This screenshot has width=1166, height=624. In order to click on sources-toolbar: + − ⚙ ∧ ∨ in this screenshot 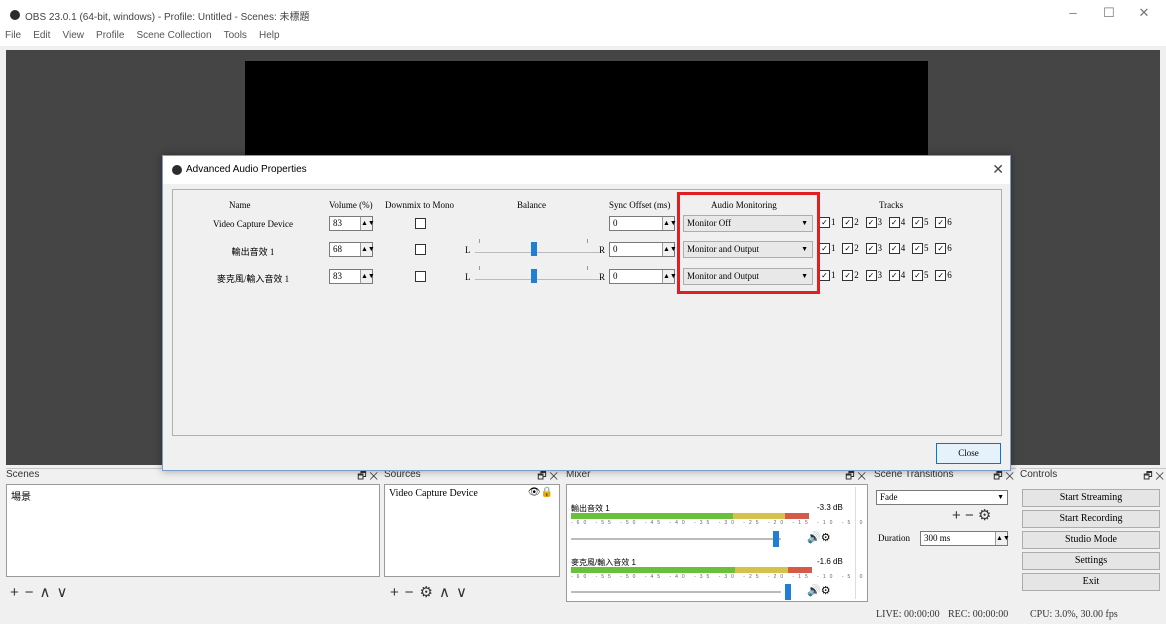, I will do `click(431, 592)`.